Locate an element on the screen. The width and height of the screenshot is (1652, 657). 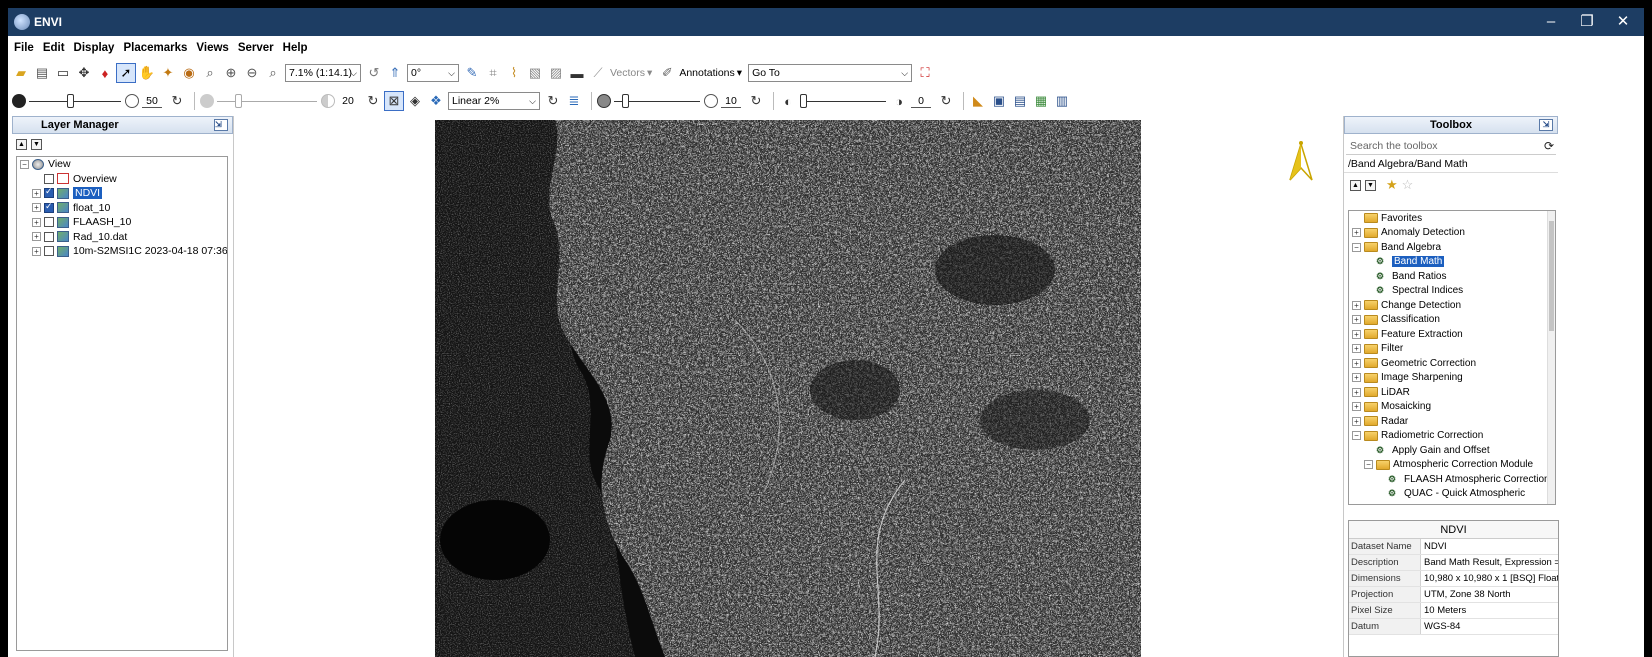
cursor-value-icon: ▬ is located at coordinates (577, 73).